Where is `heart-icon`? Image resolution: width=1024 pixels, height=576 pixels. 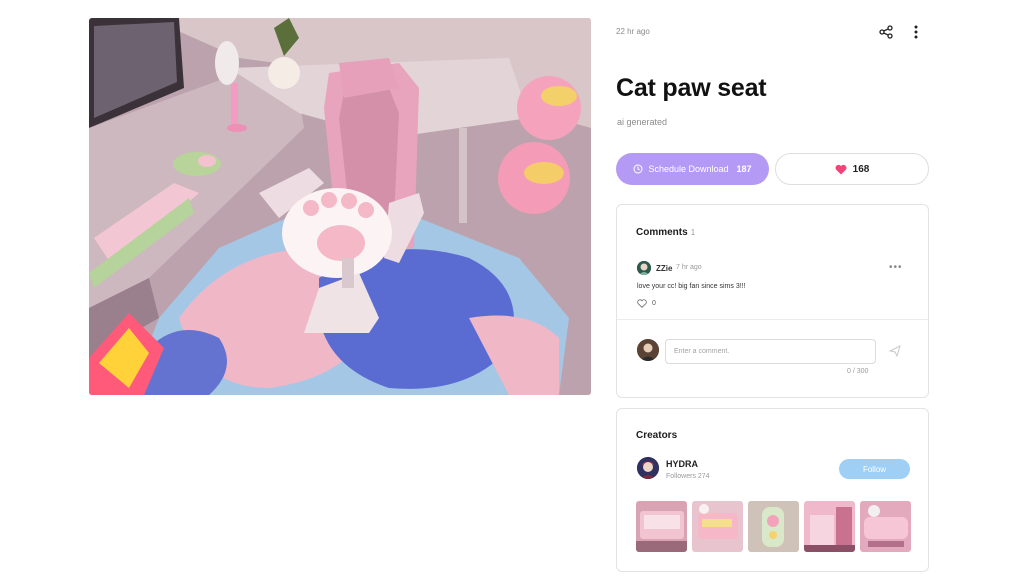 heart-icon is located at coordinates (841, 169).